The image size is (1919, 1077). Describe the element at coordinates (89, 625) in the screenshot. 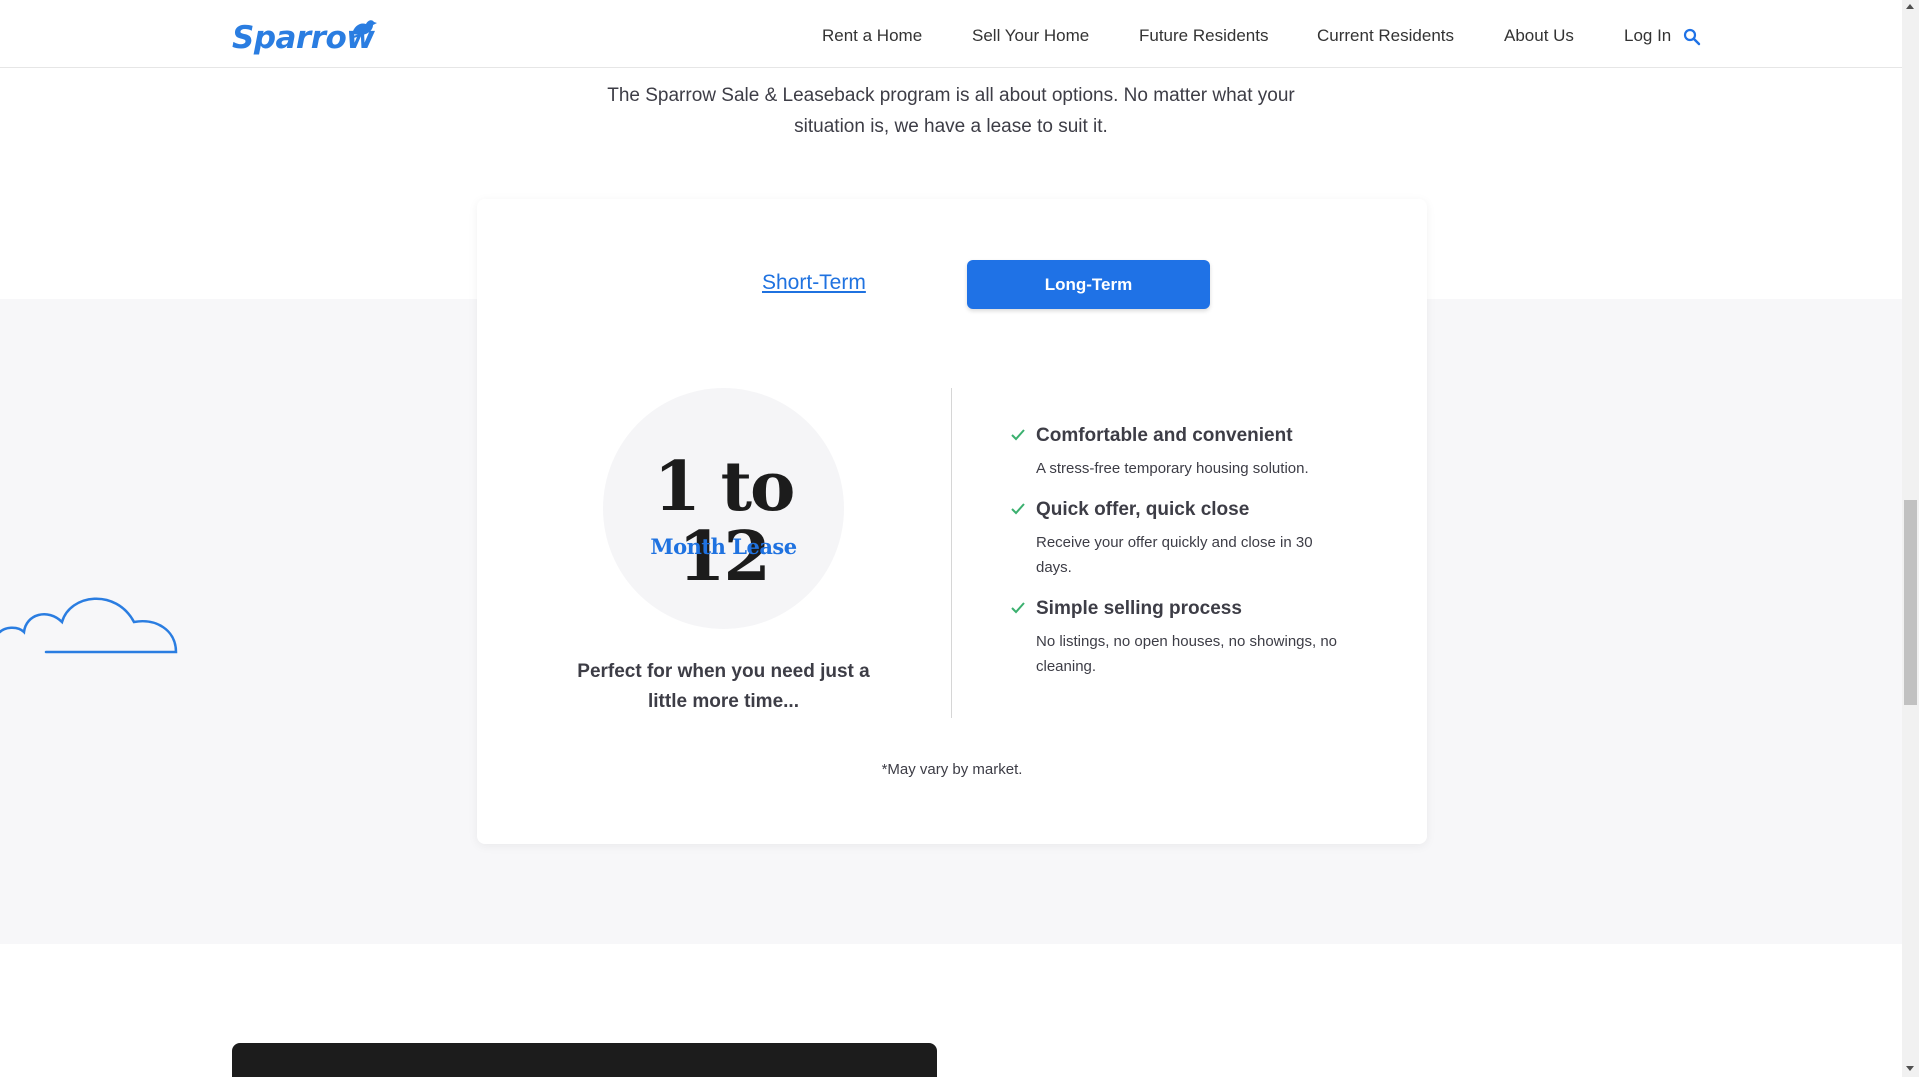

I see `cloud-icon` at that location.